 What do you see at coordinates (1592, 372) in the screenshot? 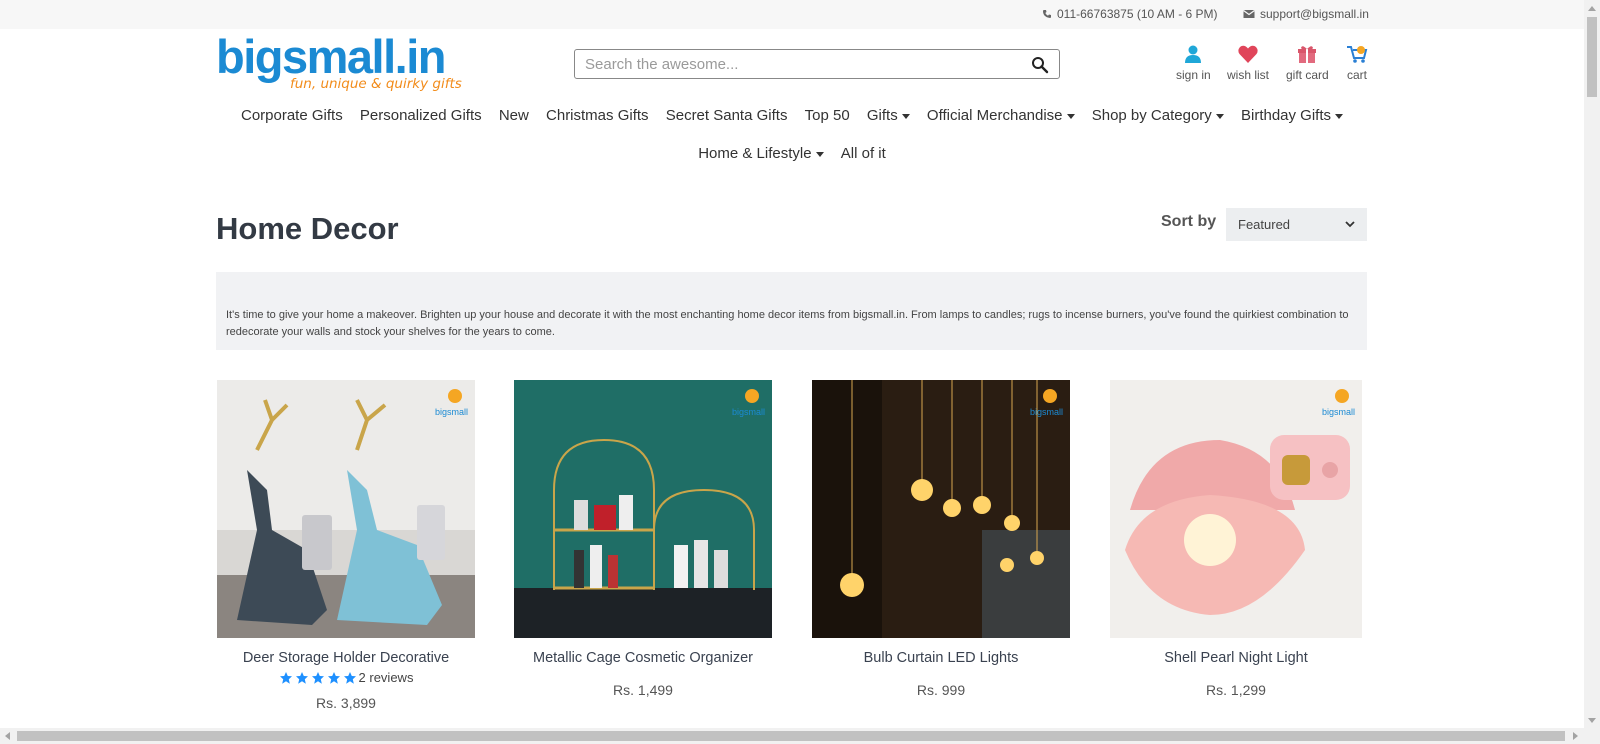
I see `vertical-scrollbar` at bounding box center [1592, 372].